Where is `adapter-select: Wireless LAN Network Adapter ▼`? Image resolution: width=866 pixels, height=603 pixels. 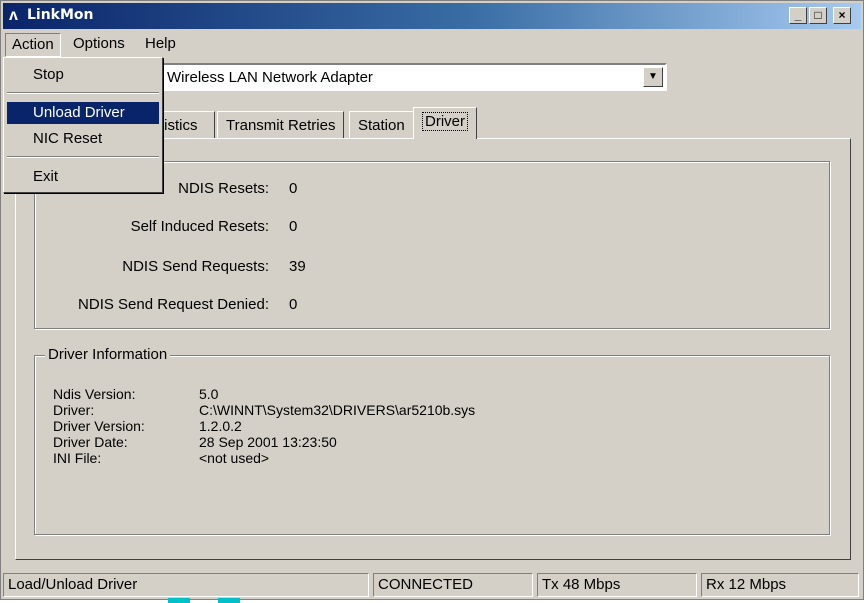 adapter-select: Wireless LAN Network Adapter ▼ is located at coordinates (409, 77).